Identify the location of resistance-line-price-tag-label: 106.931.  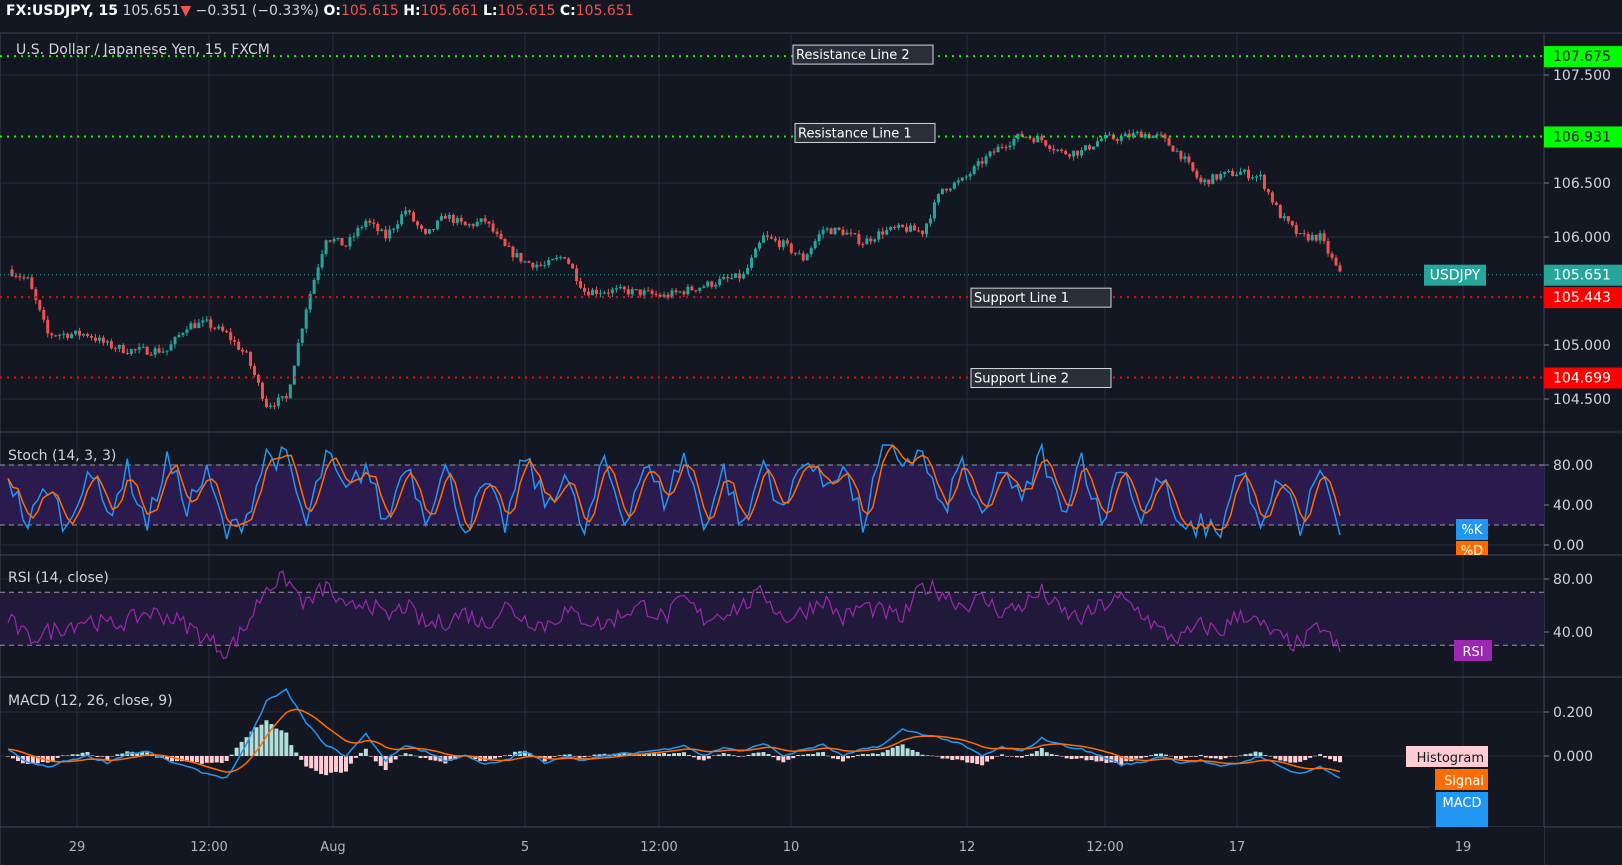
(1582, 137).